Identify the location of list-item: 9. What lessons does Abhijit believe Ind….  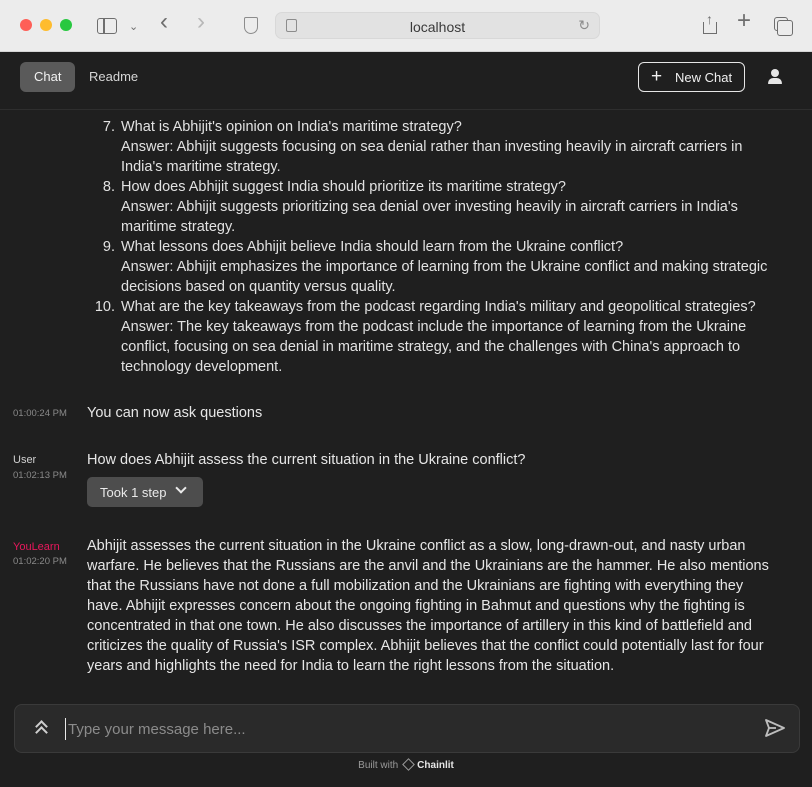
(435, 267).